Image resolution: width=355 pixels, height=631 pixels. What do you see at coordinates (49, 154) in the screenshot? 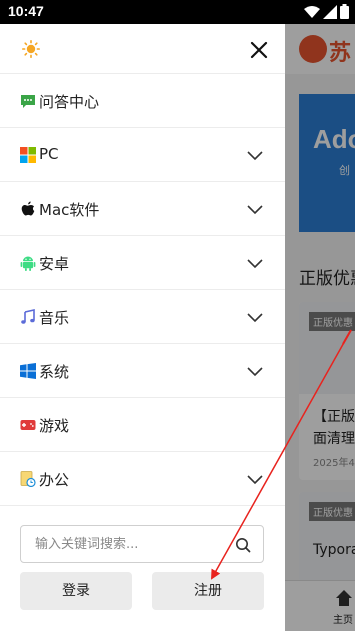
I see `menu-item-label: PC` at bounding box center [49, 154].